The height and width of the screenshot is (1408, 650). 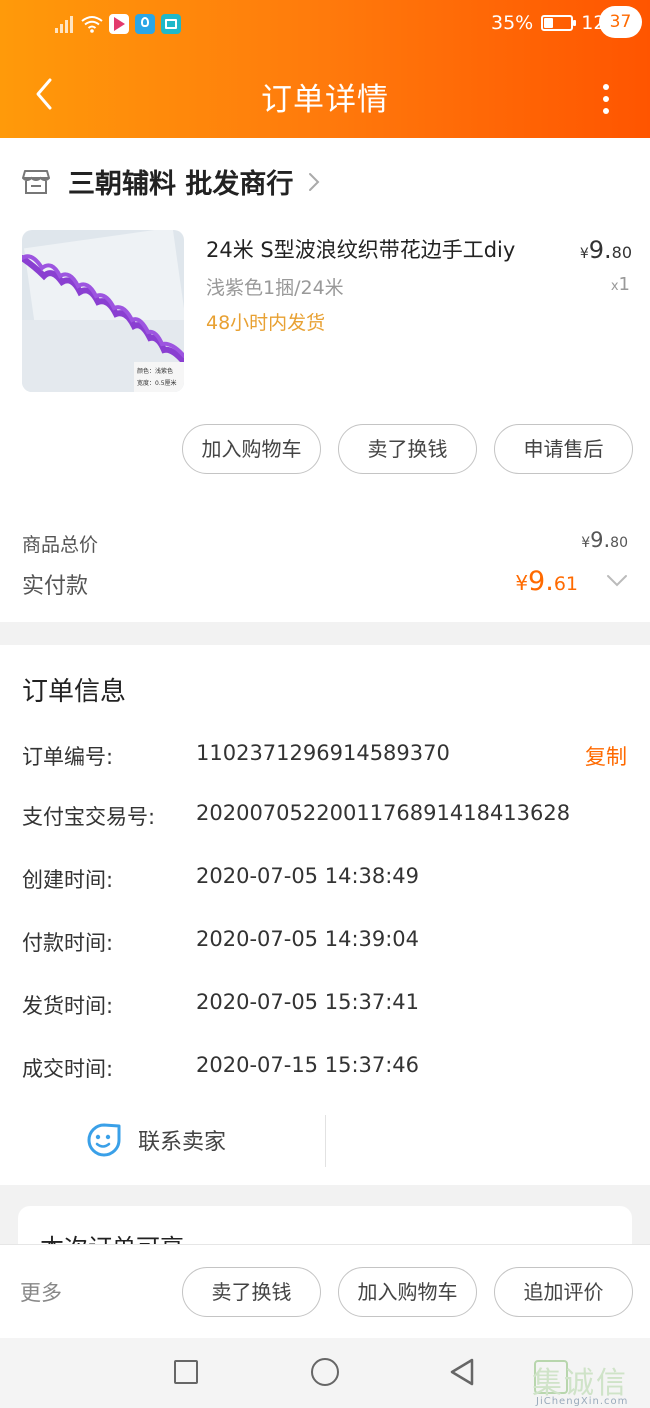 I want to click on order-info-title: 订单信息, so click(x=74, y=692).